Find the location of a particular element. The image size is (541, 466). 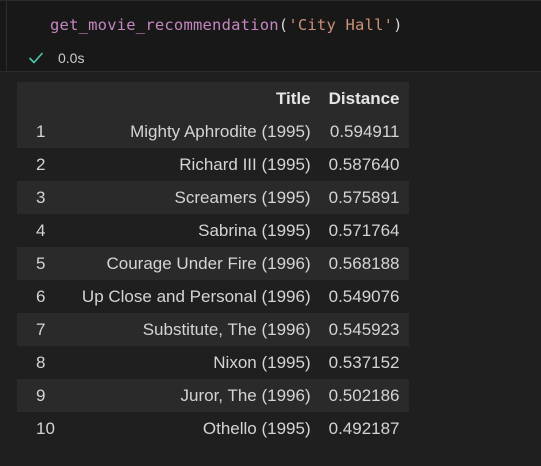

table-row: 7 Substitute, The (1996) 0.545923 is located at coordinates (213, 329).